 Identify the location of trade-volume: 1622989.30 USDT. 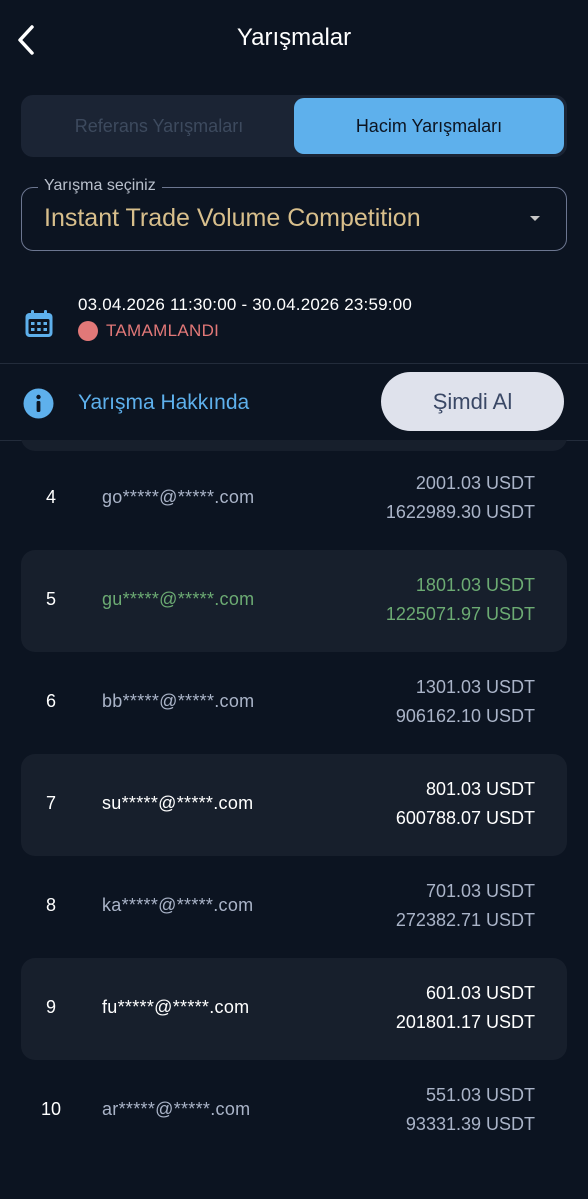
(460, 512).